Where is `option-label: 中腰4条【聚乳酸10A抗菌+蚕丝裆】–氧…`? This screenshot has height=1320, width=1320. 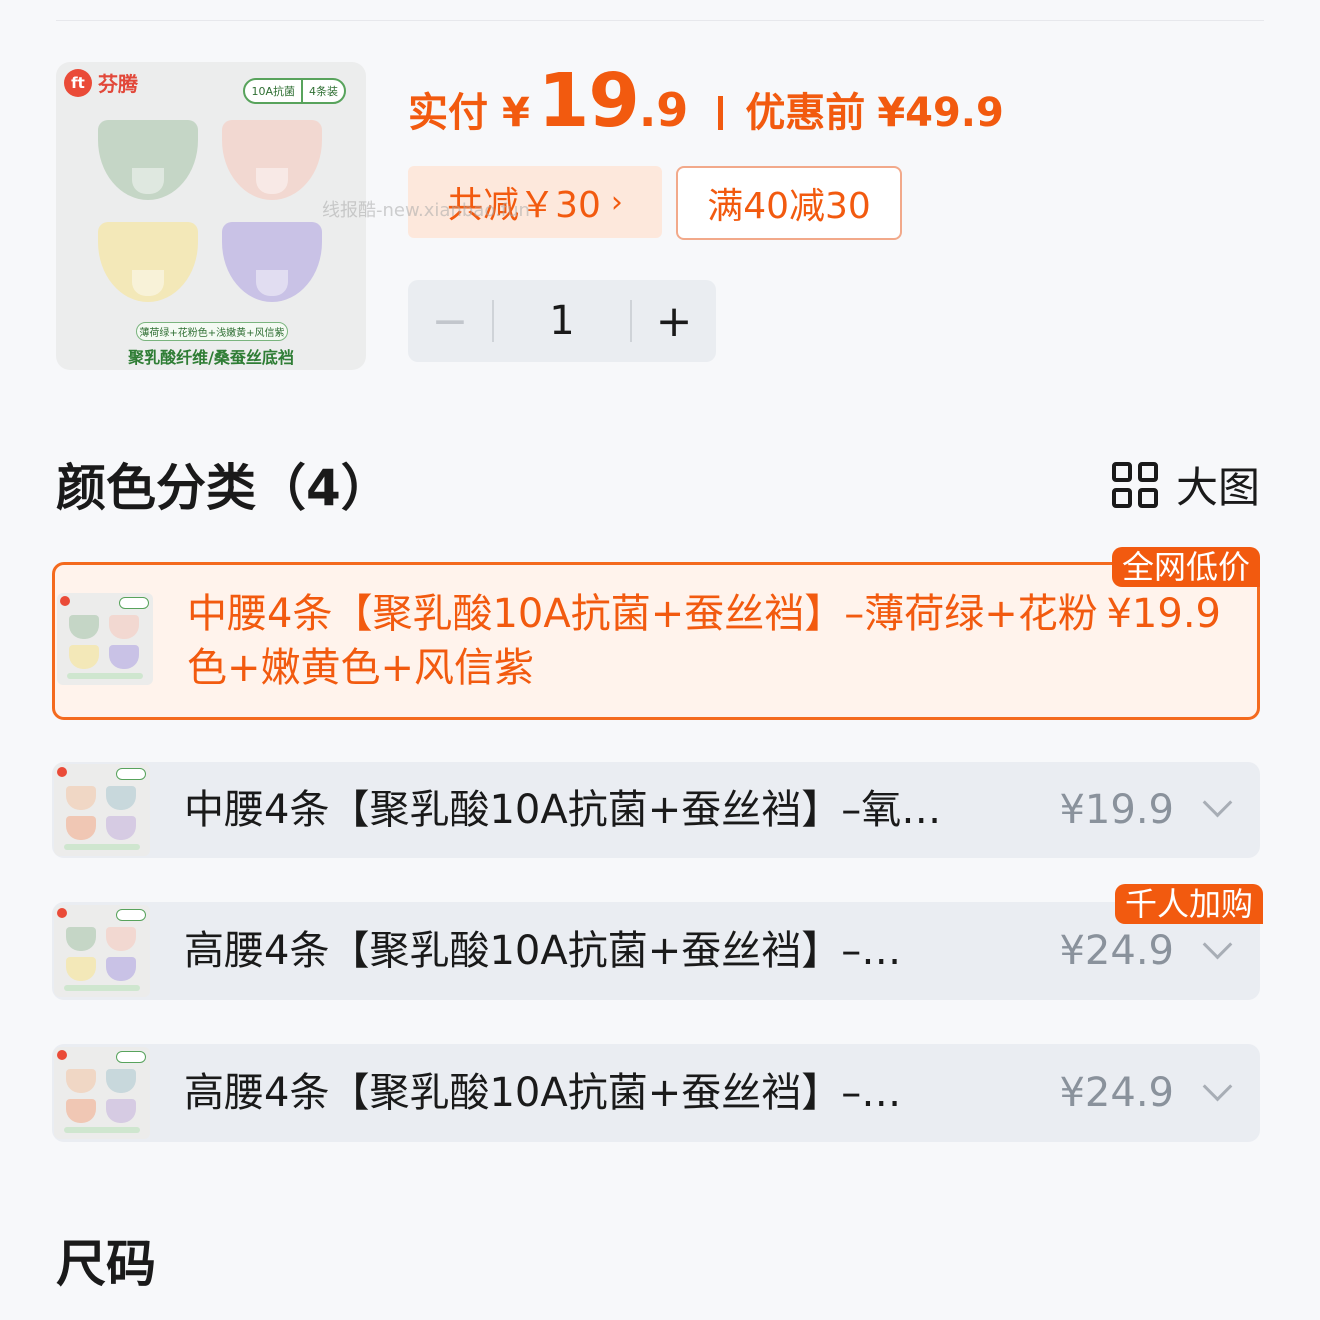
option-label: 中腰4条【聚乳酸10A抗菌+蚕丝裆】–氧… is located at coordinates (563, 810).